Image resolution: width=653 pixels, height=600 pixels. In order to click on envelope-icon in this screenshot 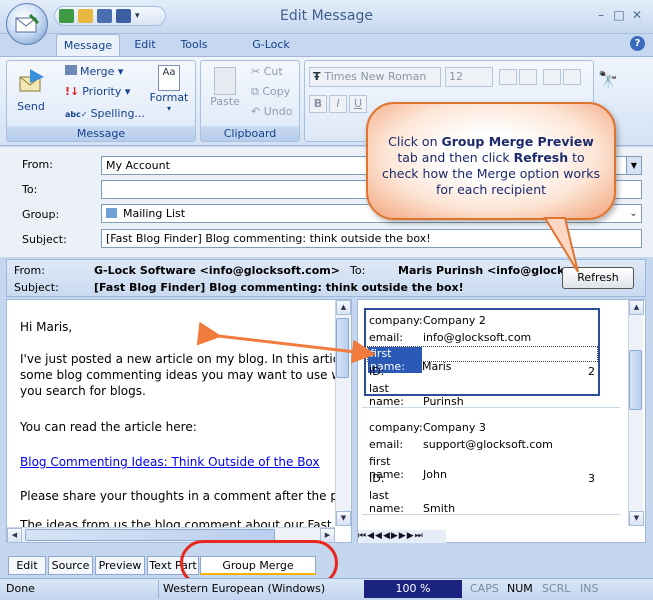, I will do `click(27, 23)`.